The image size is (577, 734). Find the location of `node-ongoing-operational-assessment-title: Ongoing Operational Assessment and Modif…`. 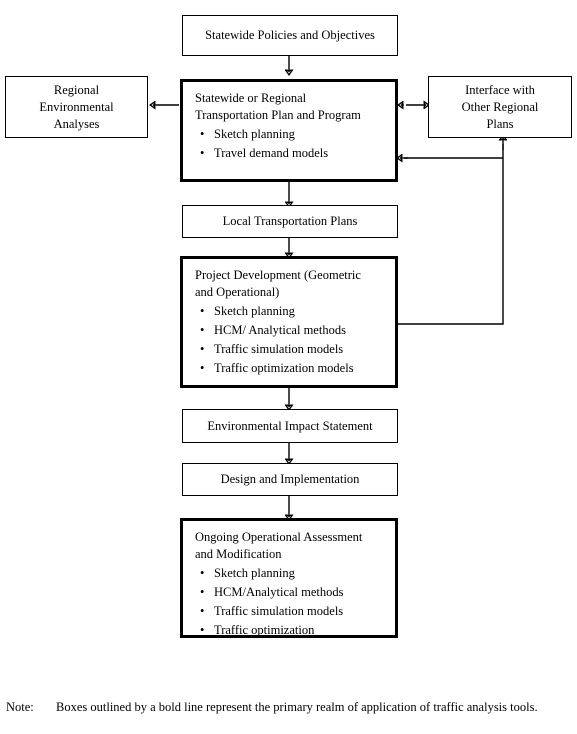

node-ongoing-operational-assessment-title: Ongoing Operational Assessment and Modif… is located at coordinates (279, 545).